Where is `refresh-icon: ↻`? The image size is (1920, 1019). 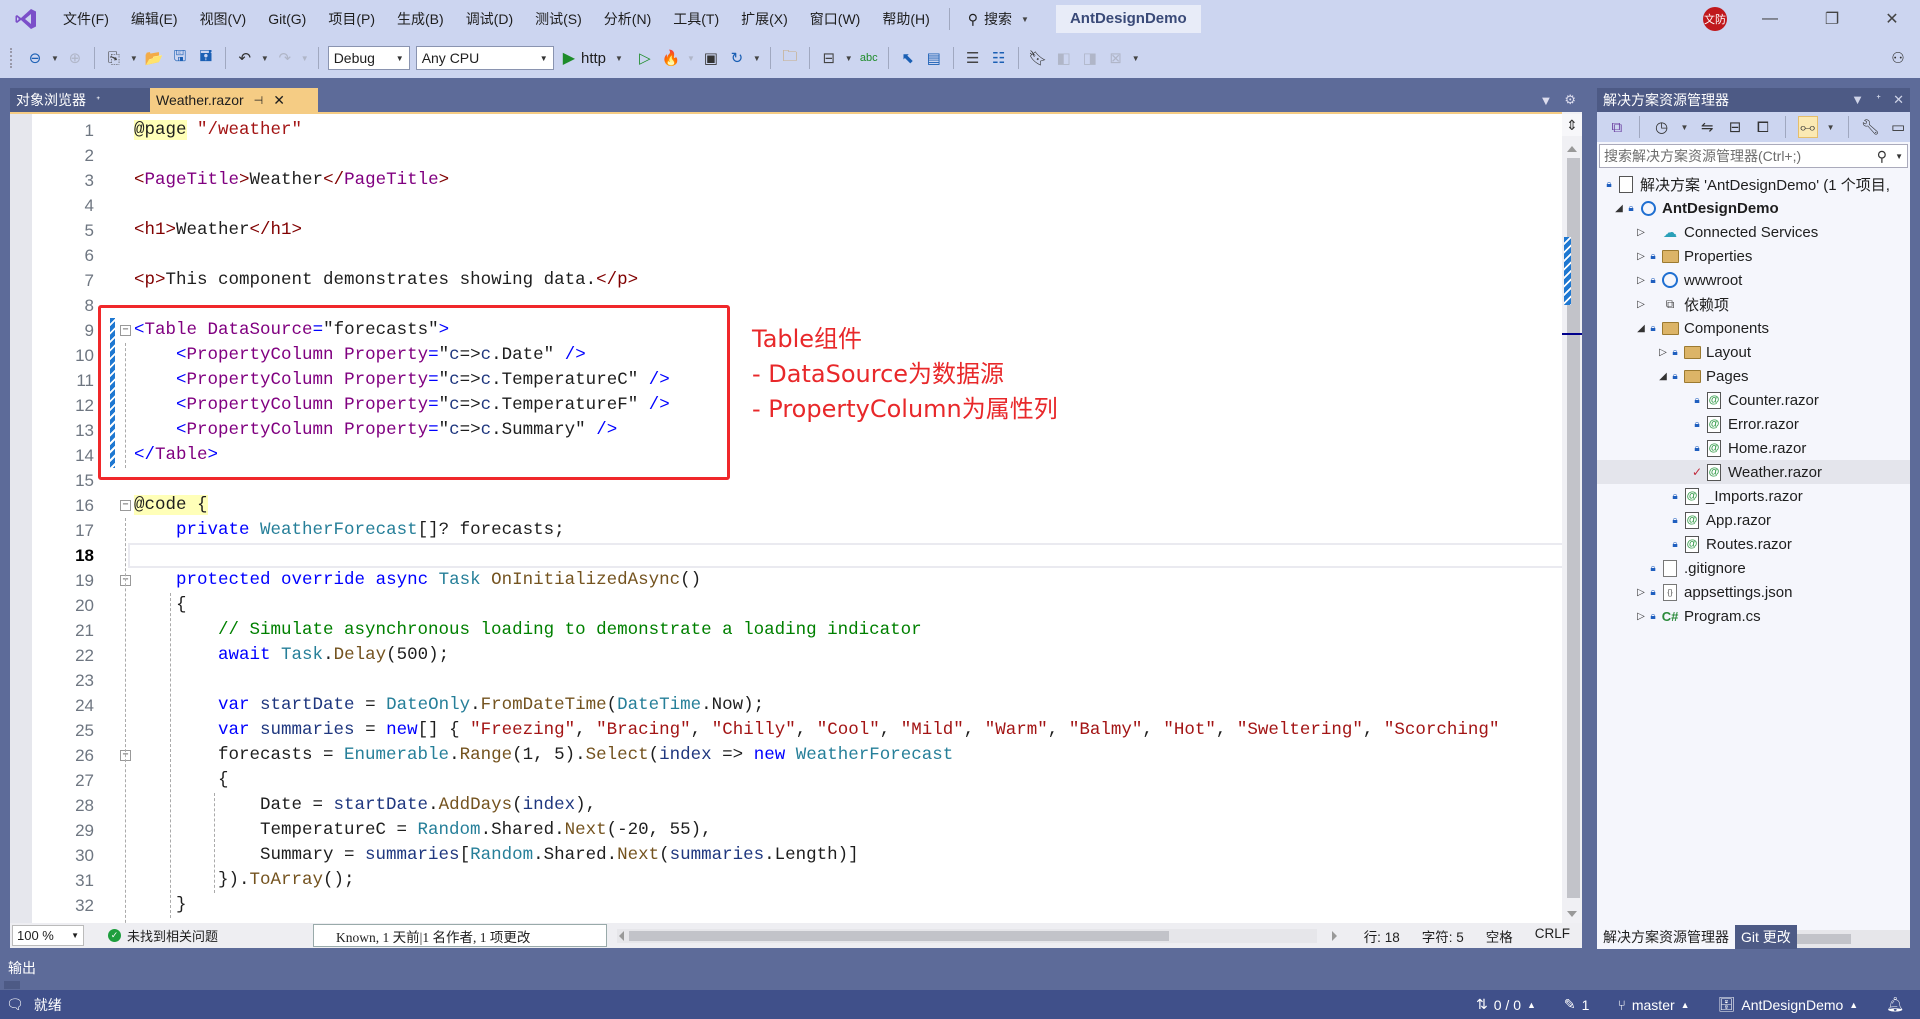
refresh-icon: ↻ is located at coordinates (737, 58).